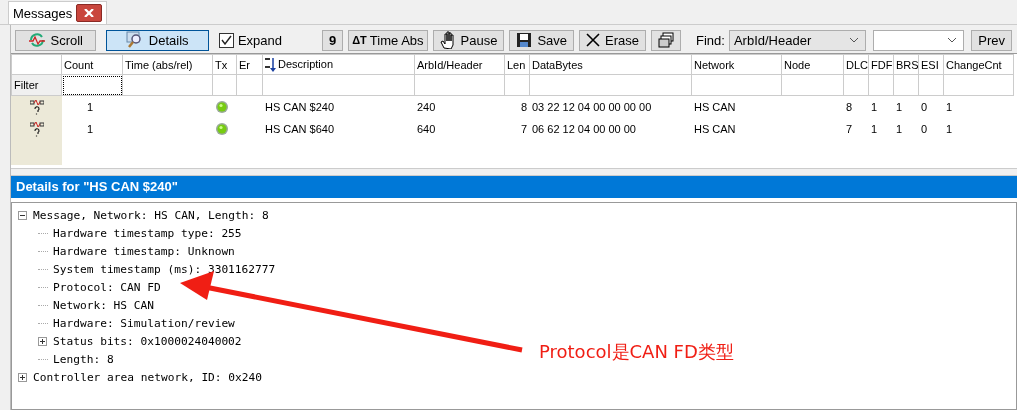  Describe the element at coordinates (636, 352) in the screenshot. I see `annotation-text: Protocol是CAN FD类型` at that location.